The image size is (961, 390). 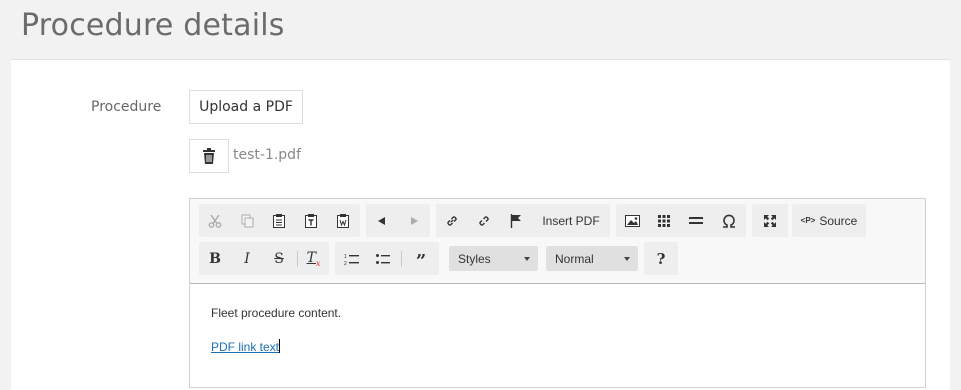 What do you see at coordinates (838, 220) in the screenshot?
I see `source-label: Source` at bounding box center [838, 220].